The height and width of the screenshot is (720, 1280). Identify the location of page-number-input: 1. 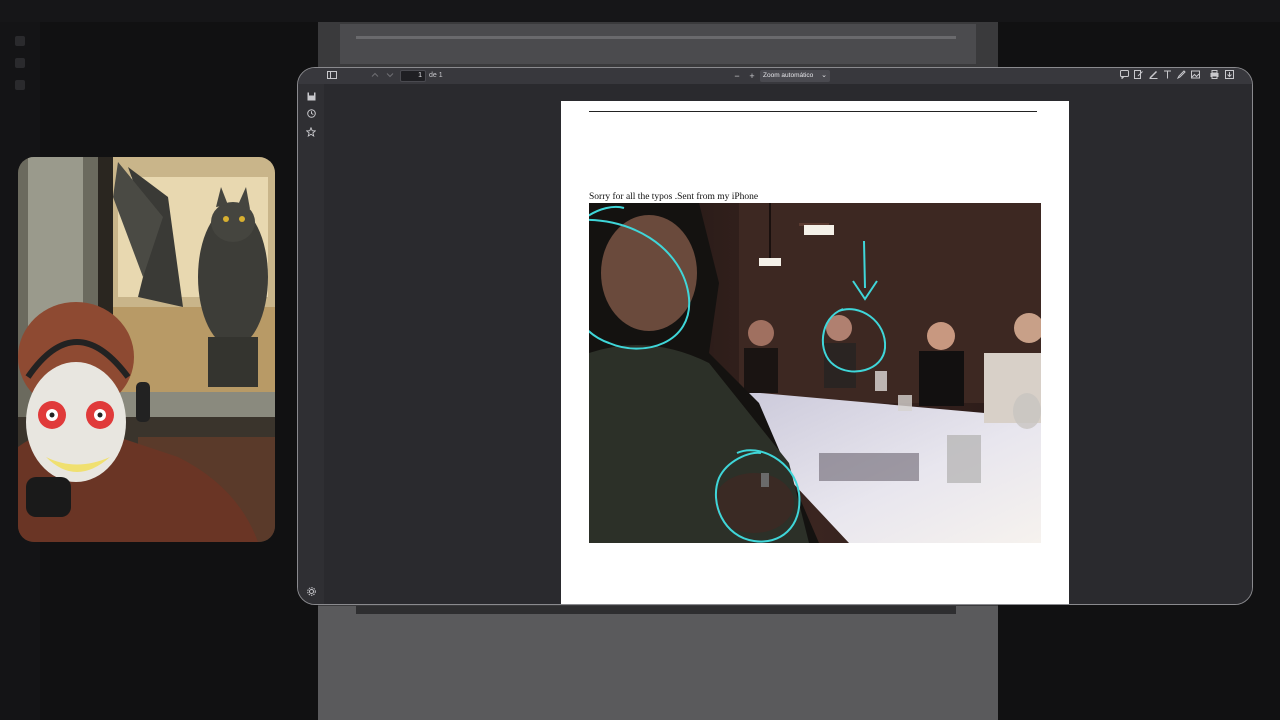
(413, 76).